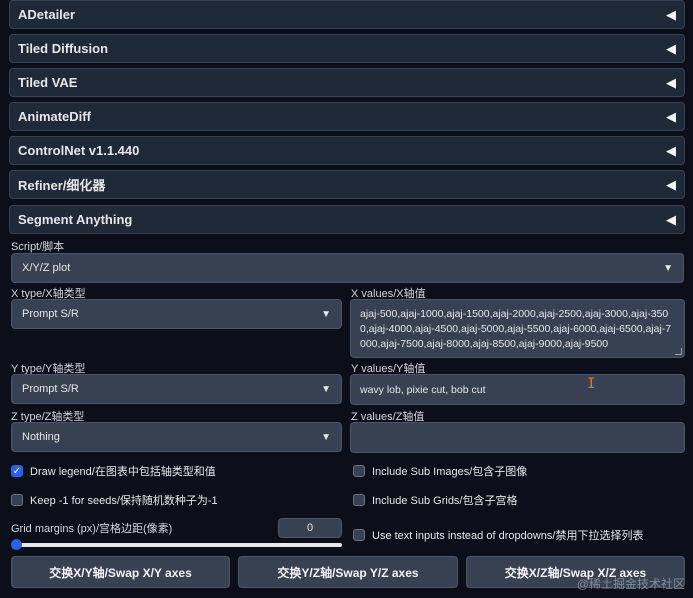 The height and width of the screenshot is (598, 693). Describe the element at coordinates (16, 544) in the screenshot. I see `slider-handle-icon` at that location.